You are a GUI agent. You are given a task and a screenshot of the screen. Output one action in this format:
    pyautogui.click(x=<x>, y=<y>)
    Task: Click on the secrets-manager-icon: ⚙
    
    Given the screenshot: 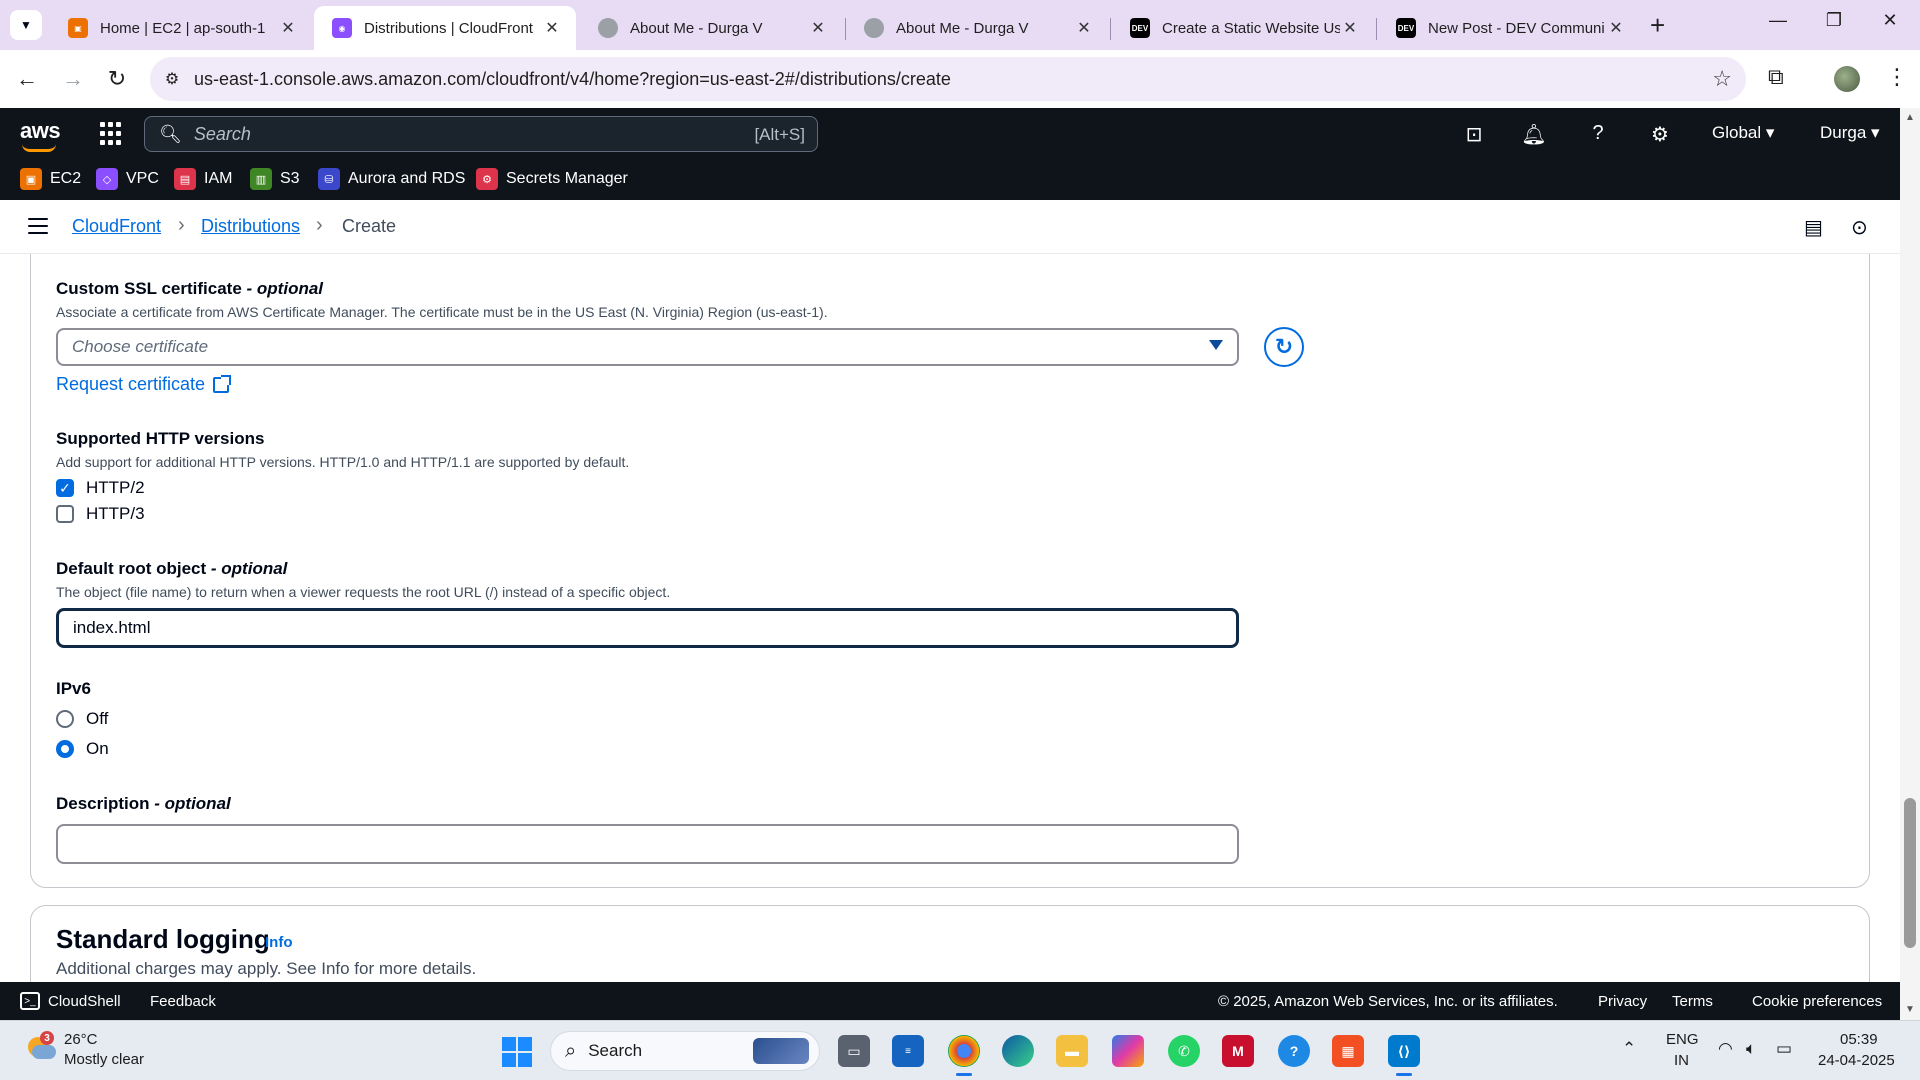 What is the action you would take?
    pyautogui.click(x=487, y=179)
    